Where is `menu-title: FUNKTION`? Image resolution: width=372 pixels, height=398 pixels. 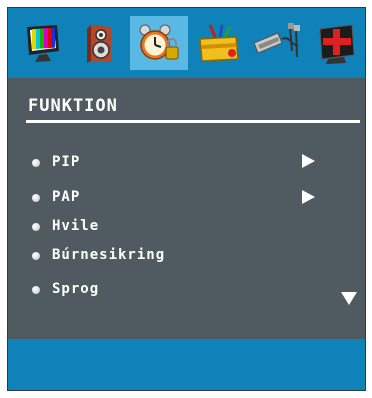
menu-title: FUNKTION is located at coordinates (73, 106).